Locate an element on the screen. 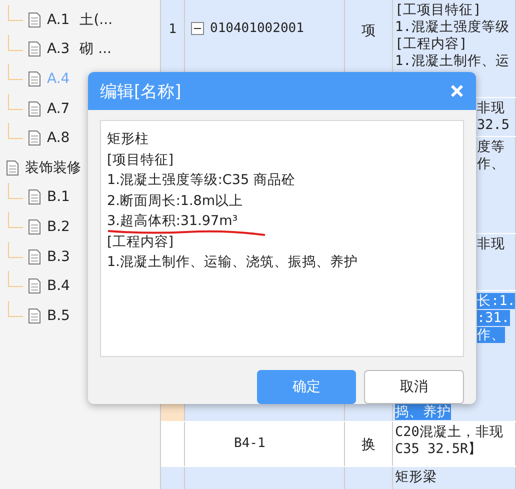  content-text: 32.5 is located at coordinates (493, 125).